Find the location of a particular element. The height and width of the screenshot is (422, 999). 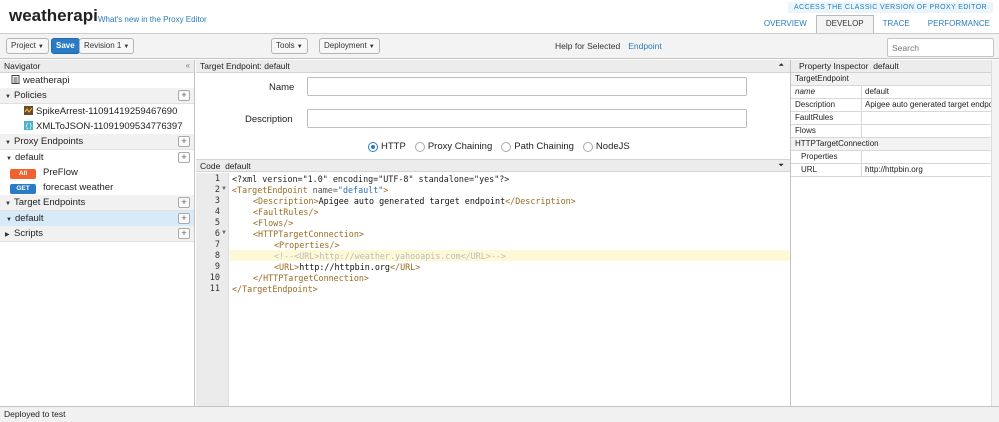

xml-tag: <URL> is located at coordinates (287, 267).